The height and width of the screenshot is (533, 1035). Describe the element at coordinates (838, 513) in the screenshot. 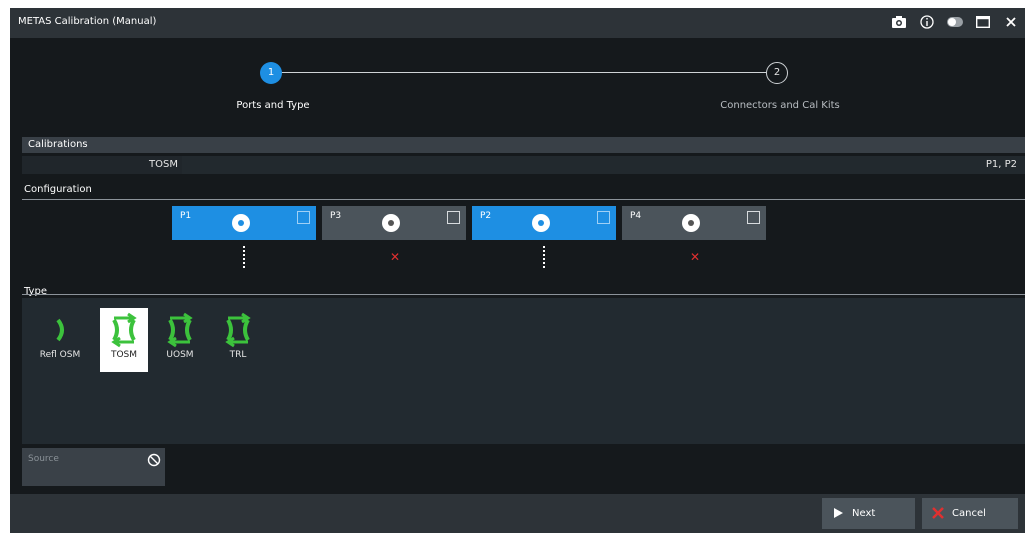

I see `play-icon` at that location.